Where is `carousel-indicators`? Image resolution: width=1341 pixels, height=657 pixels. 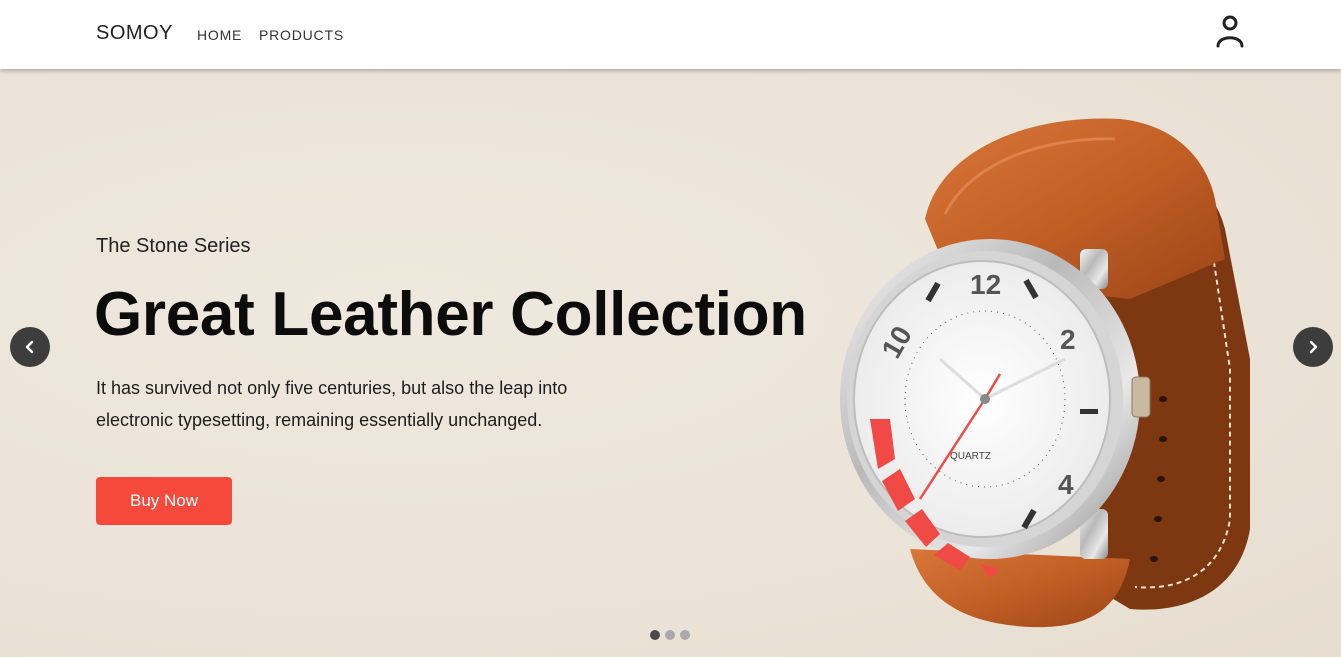
carousel-indicators is located at coordinates (670, 635).